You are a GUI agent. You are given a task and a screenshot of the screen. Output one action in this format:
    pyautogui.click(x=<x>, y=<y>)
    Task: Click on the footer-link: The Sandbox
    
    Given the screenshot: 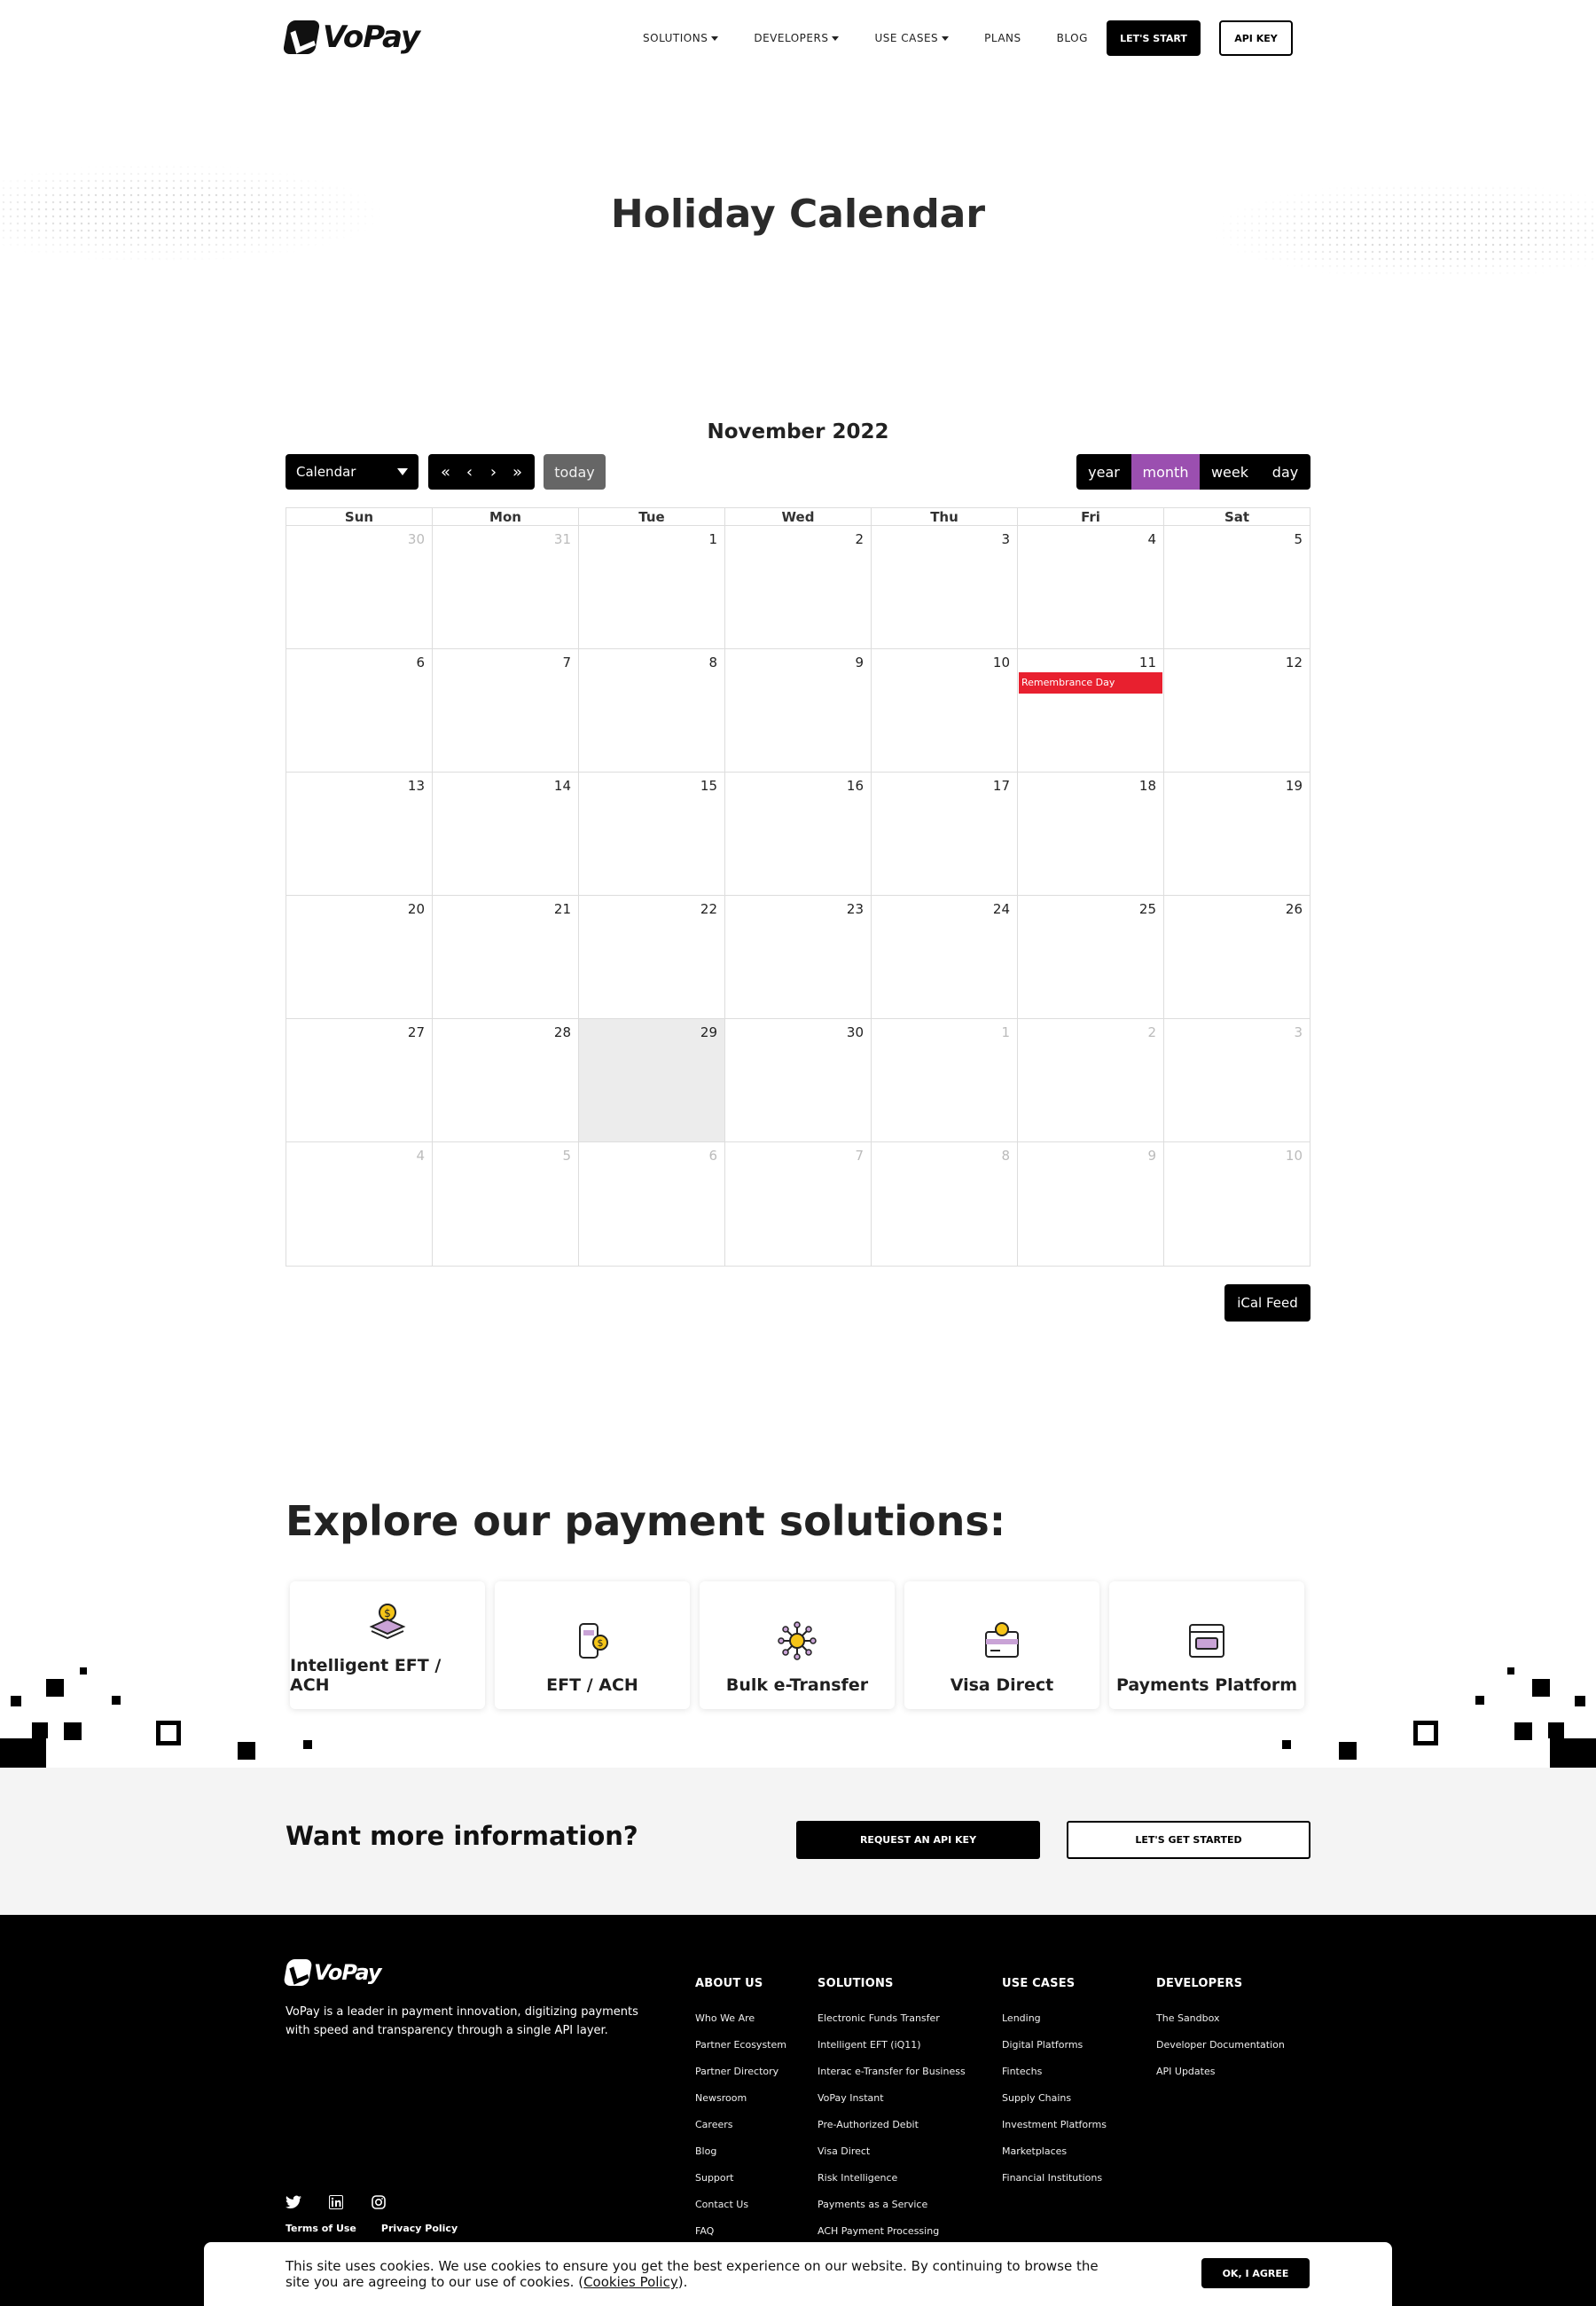 What is the action you would take?
    pyautogui.click(x=1221, y=2018)
    